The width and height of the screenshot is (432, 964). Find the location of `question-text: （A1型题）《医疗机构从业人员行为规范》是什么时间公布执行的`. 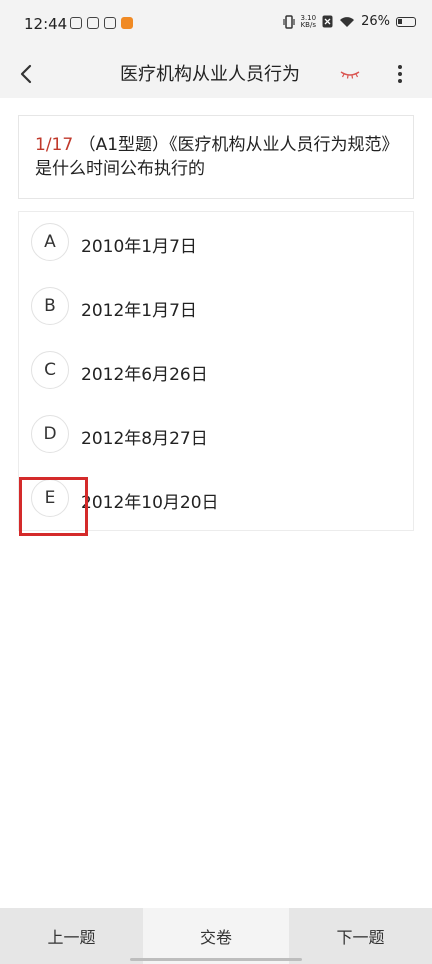

question-text: （A1型题）《医疗机构从业人员行为规范》是什么时间公布执行的 is located at coordinates (213, 157).